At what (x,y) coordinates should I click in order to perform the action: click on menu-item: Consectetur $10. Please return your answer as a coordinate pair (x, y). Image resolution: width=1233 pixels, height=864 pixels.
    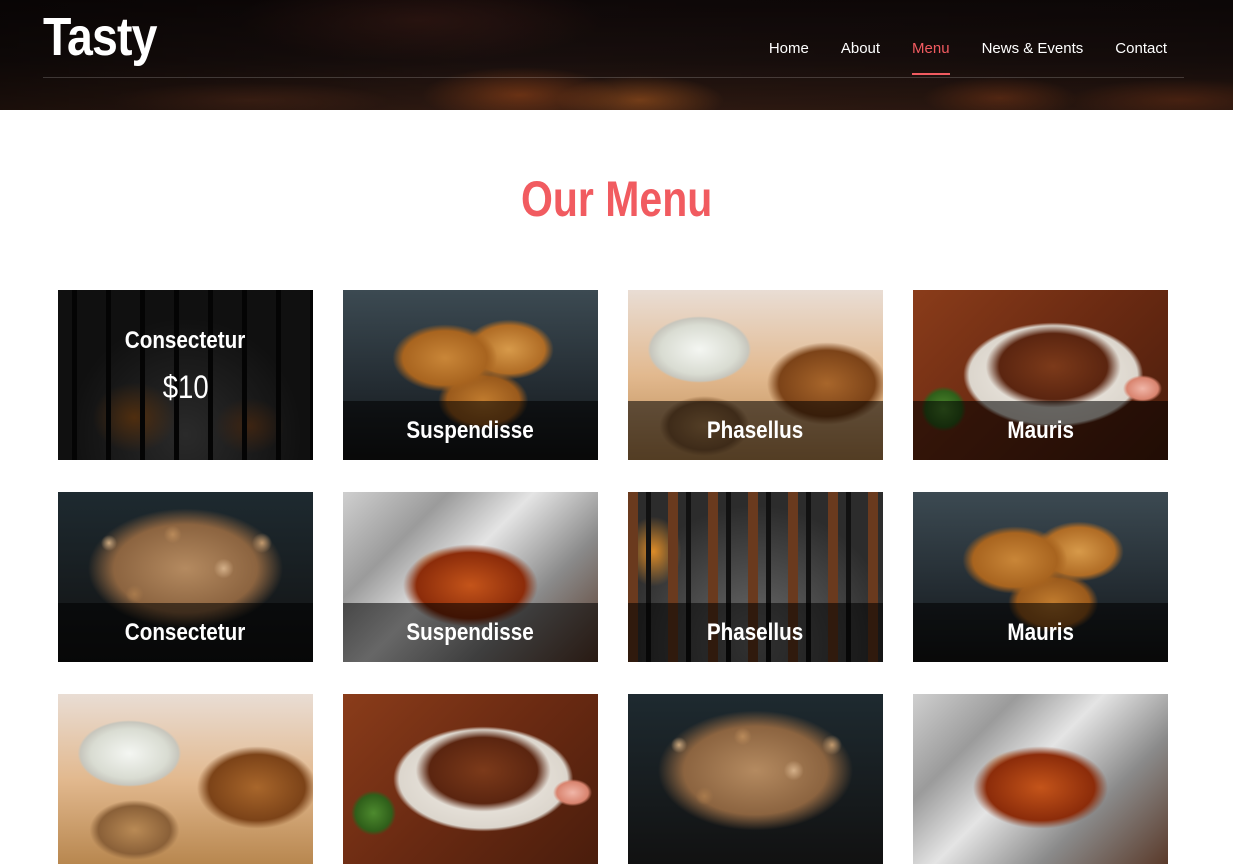
    Looking at the image, I should click on (185, 375).